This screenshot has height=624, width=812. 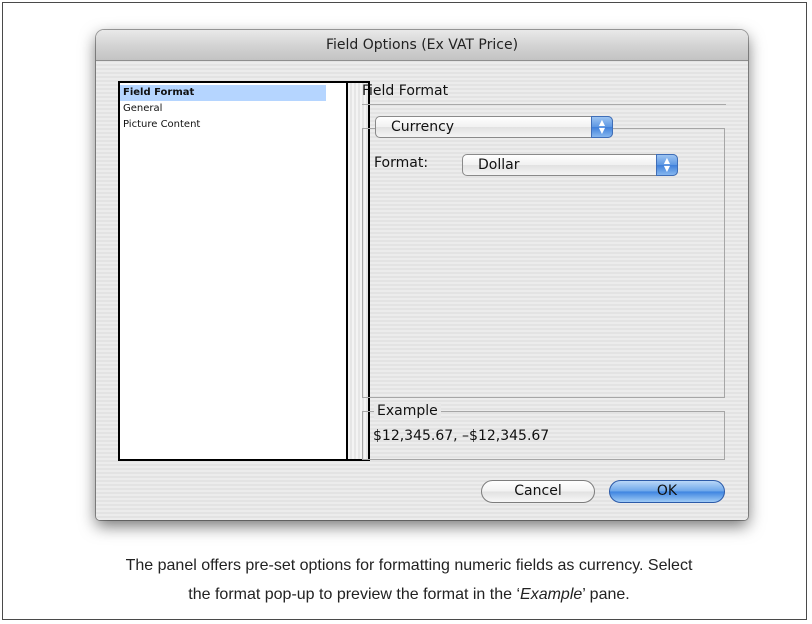 I want to click on caption-emphasis: Example, so click(x=551, y=594).